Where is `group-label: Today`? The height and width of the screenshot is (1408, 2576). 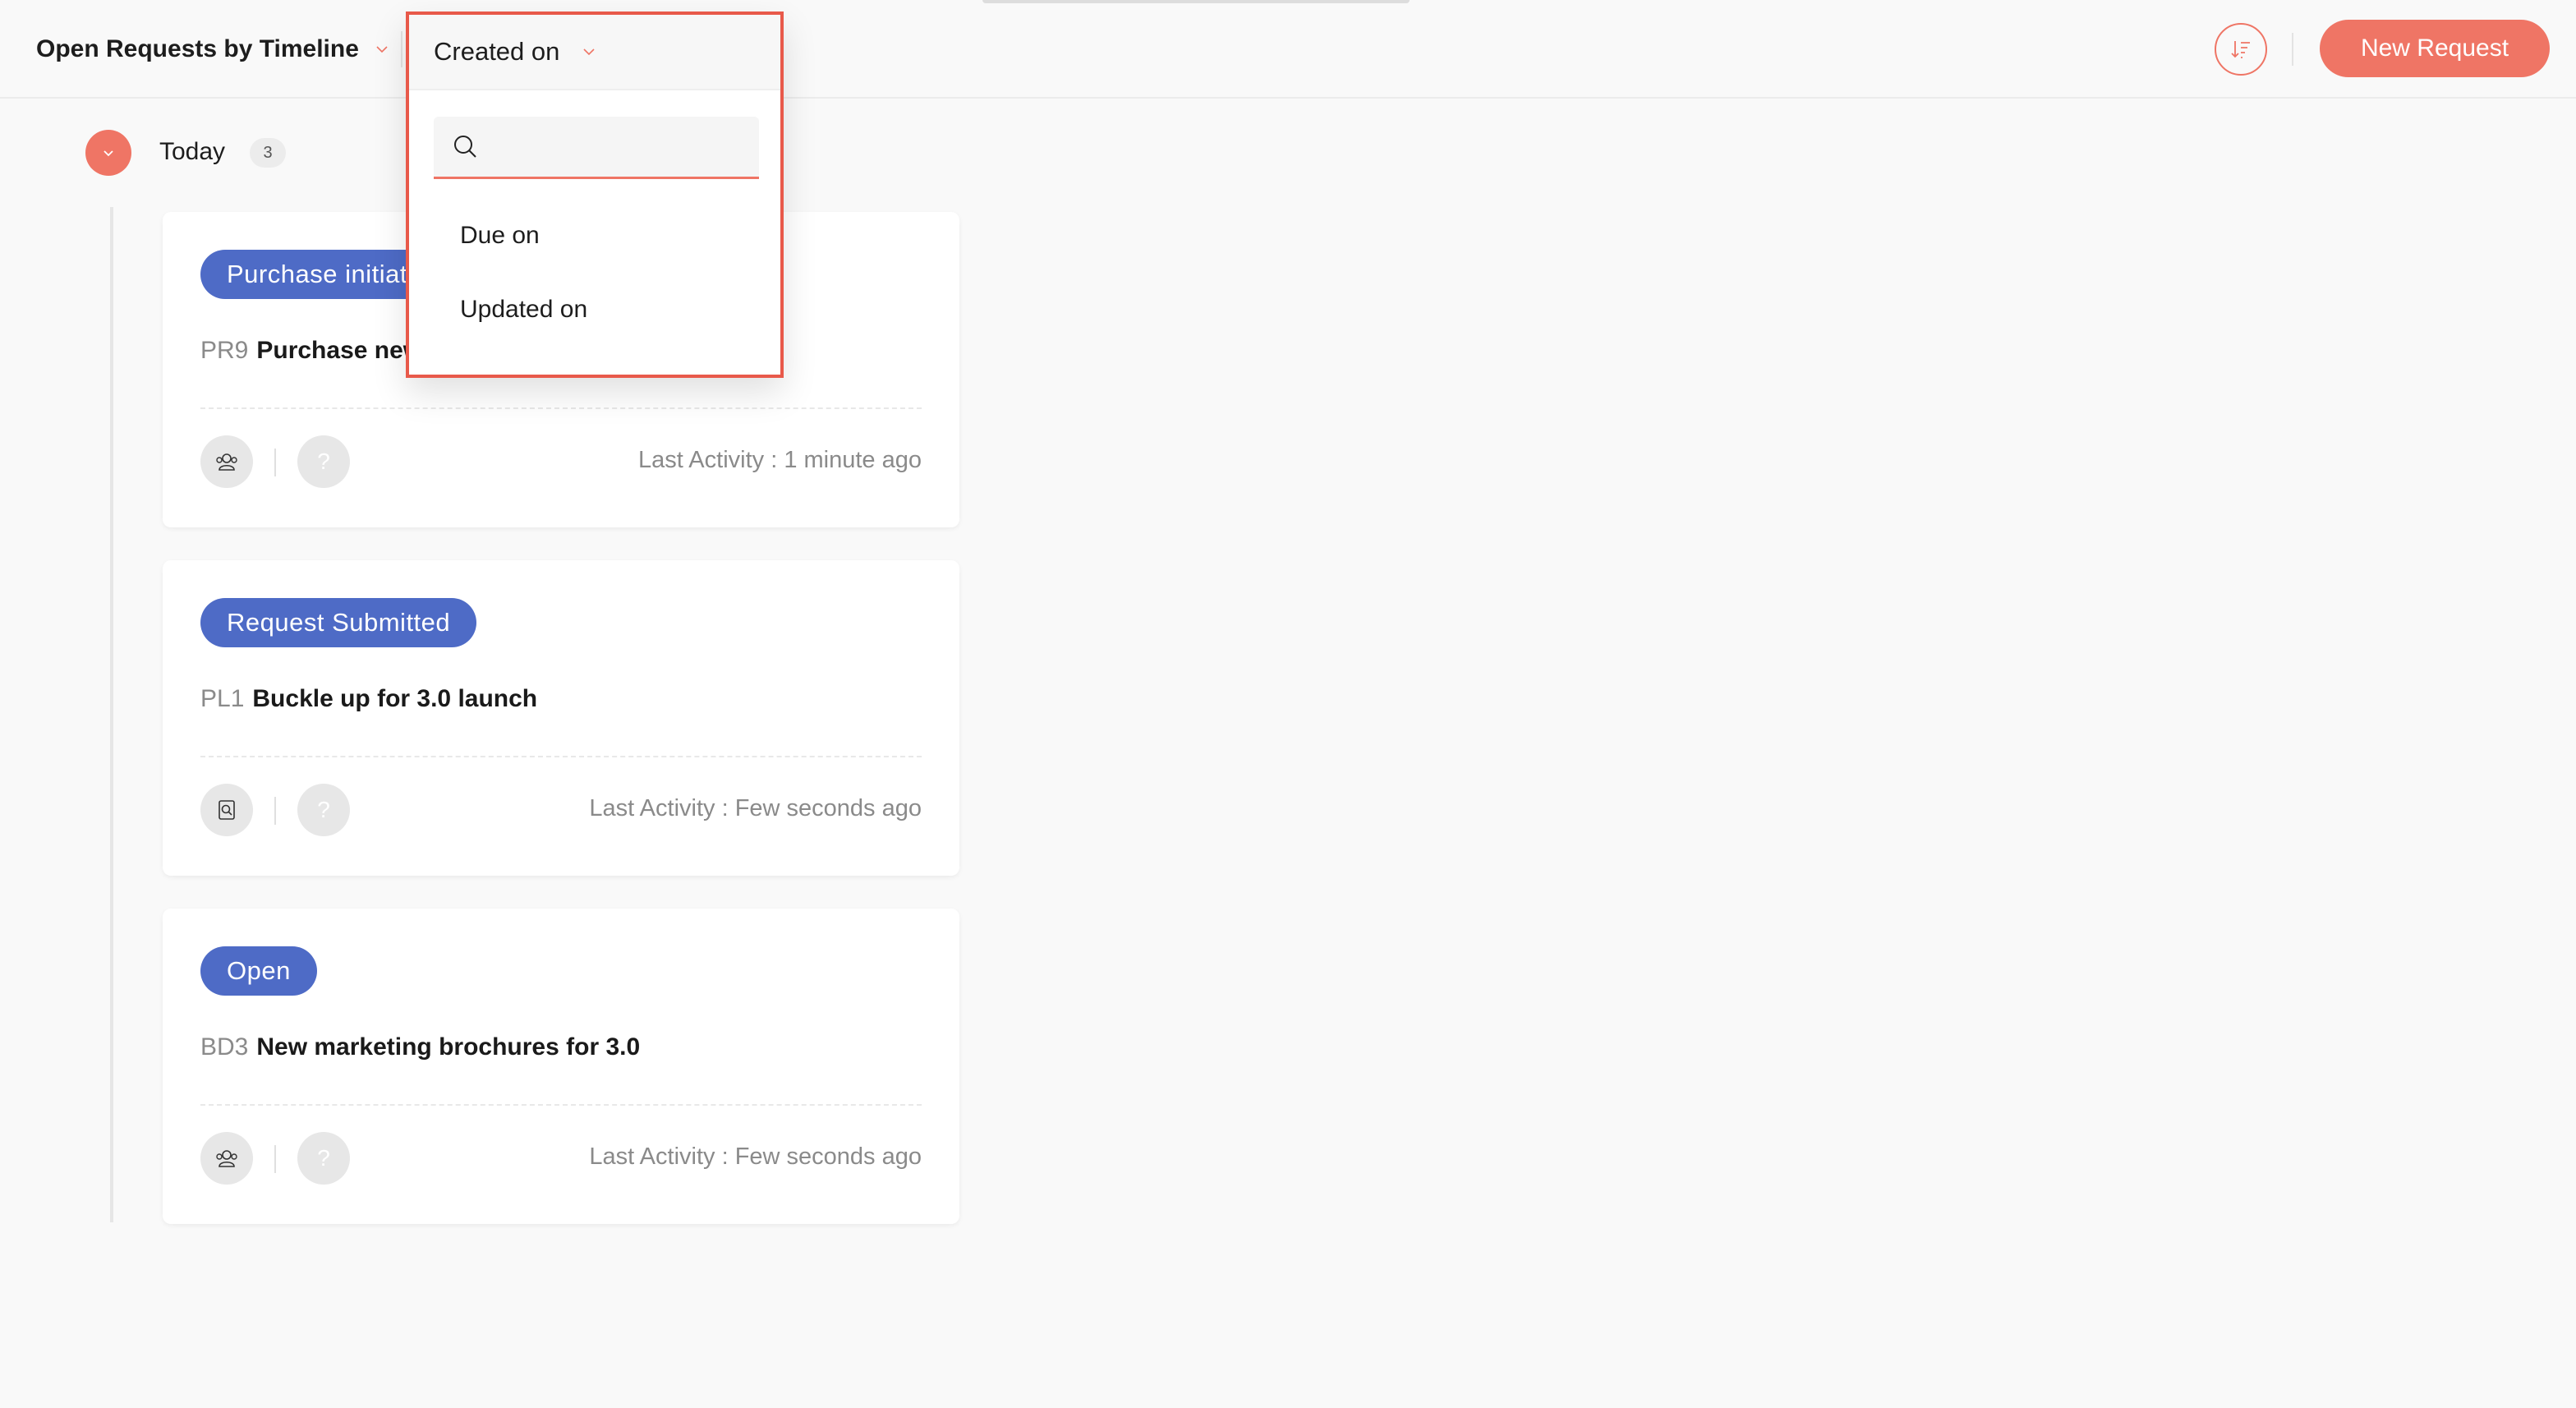
group-label: Today is located at coordinates (192, 151).